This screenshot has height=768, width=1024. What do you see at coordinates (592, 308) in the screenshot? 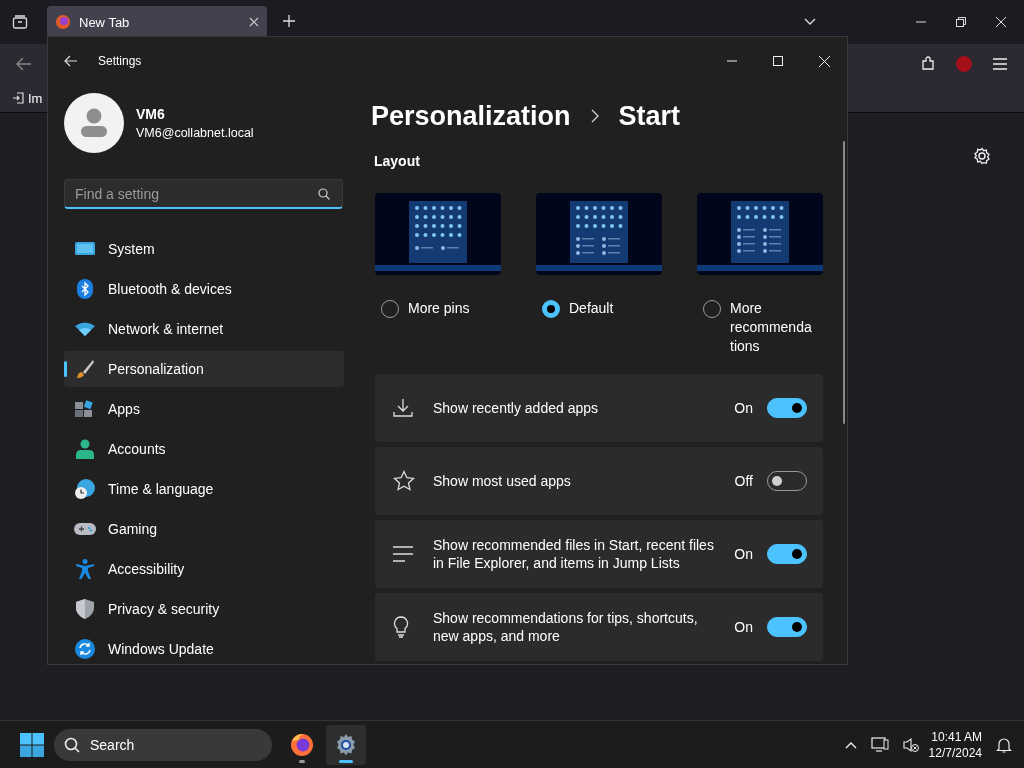
I see `radio-label: Default` at bounding box center [592, 308].